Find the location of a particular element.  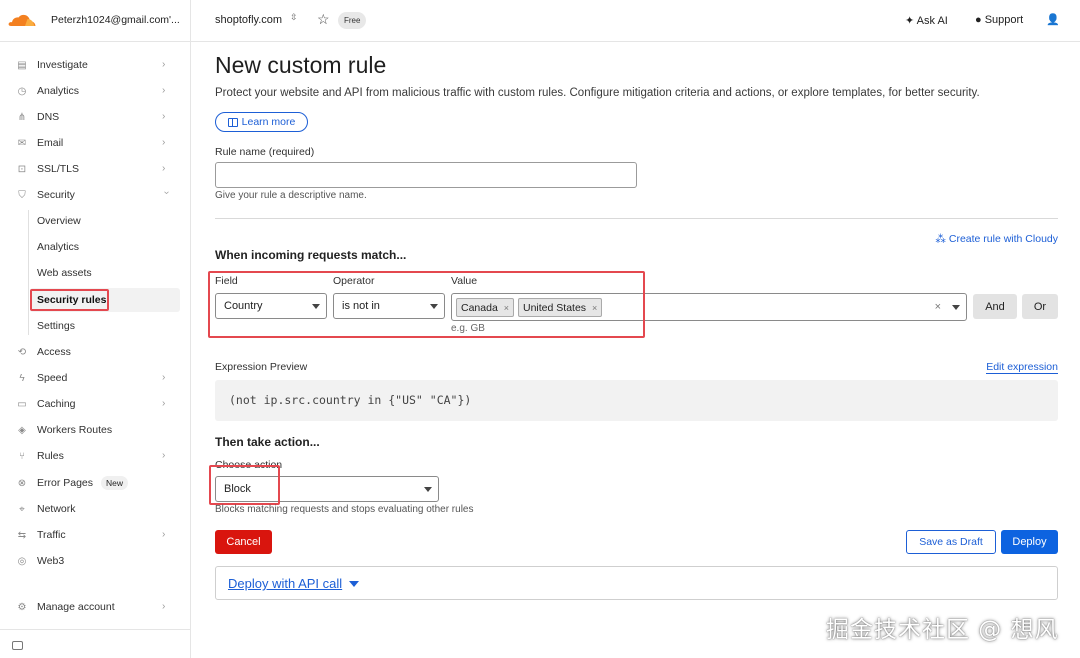

create-rule-cloudy-link: ⁂ Create rule with Cloudy is located at coordinates (996, 239).